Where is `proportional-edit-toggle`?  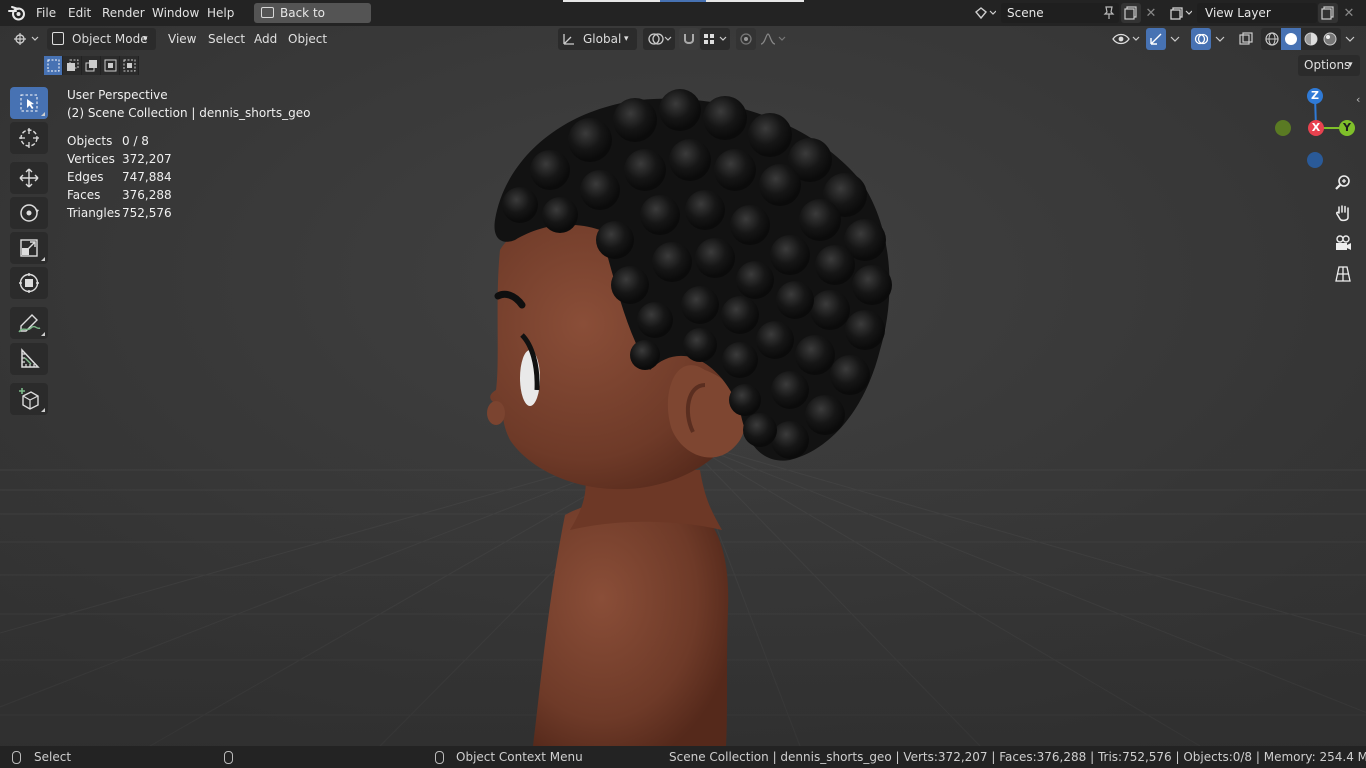
proportional-edit-toggle is located at coordinates (746, 39).